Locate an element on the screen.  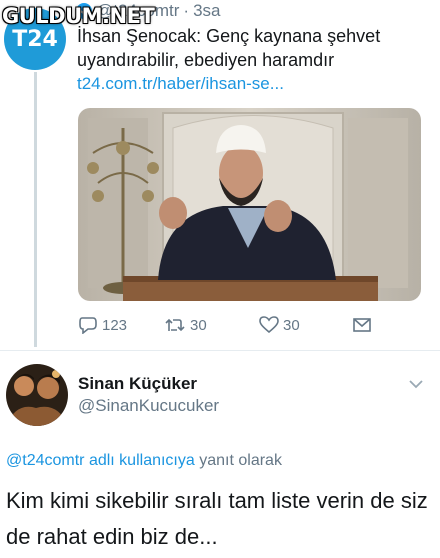
watermark: GULDUM.NET is located at coordinates (78, 16).